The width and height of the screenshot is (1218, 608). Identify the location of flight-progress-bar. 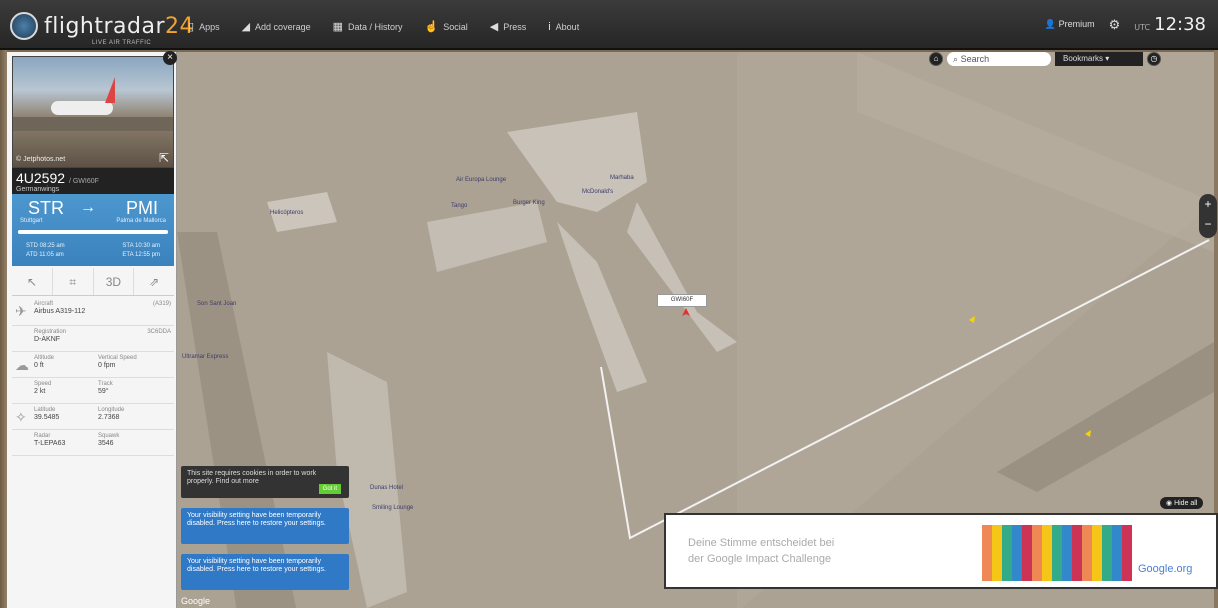
(93, 232).